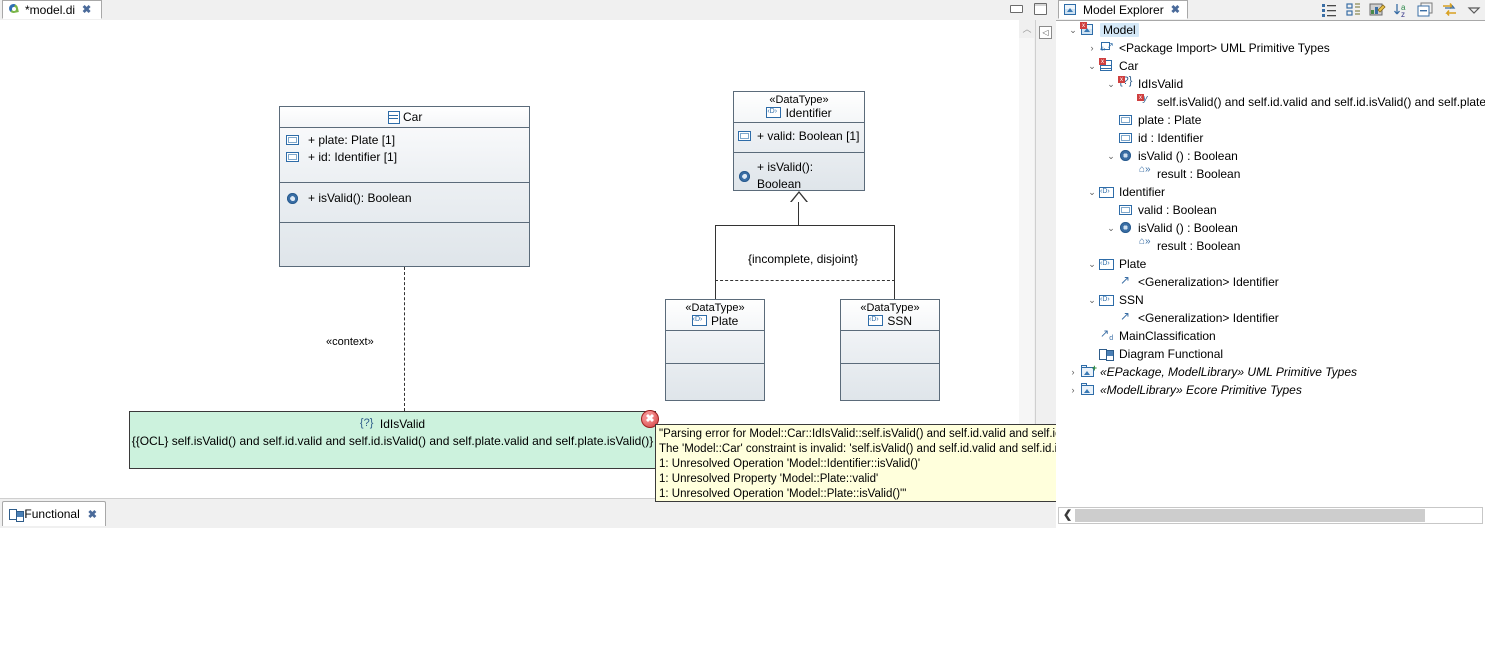 This screenshot has height=648, width=1485. I want to click on diagram-tab-functional: Functional ✖, so click(54, 513).